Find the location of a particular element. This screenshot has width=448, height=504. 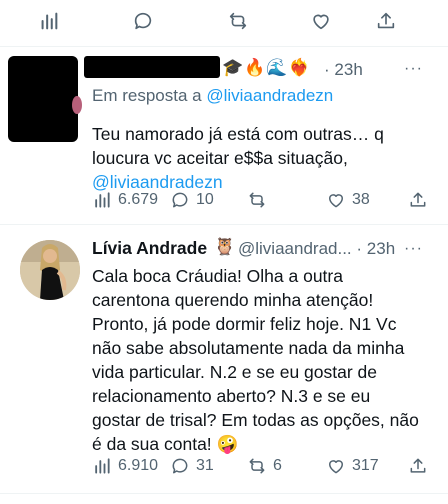

reply-mention-link: @liviaandradezn is located at coordinates (269, 95).